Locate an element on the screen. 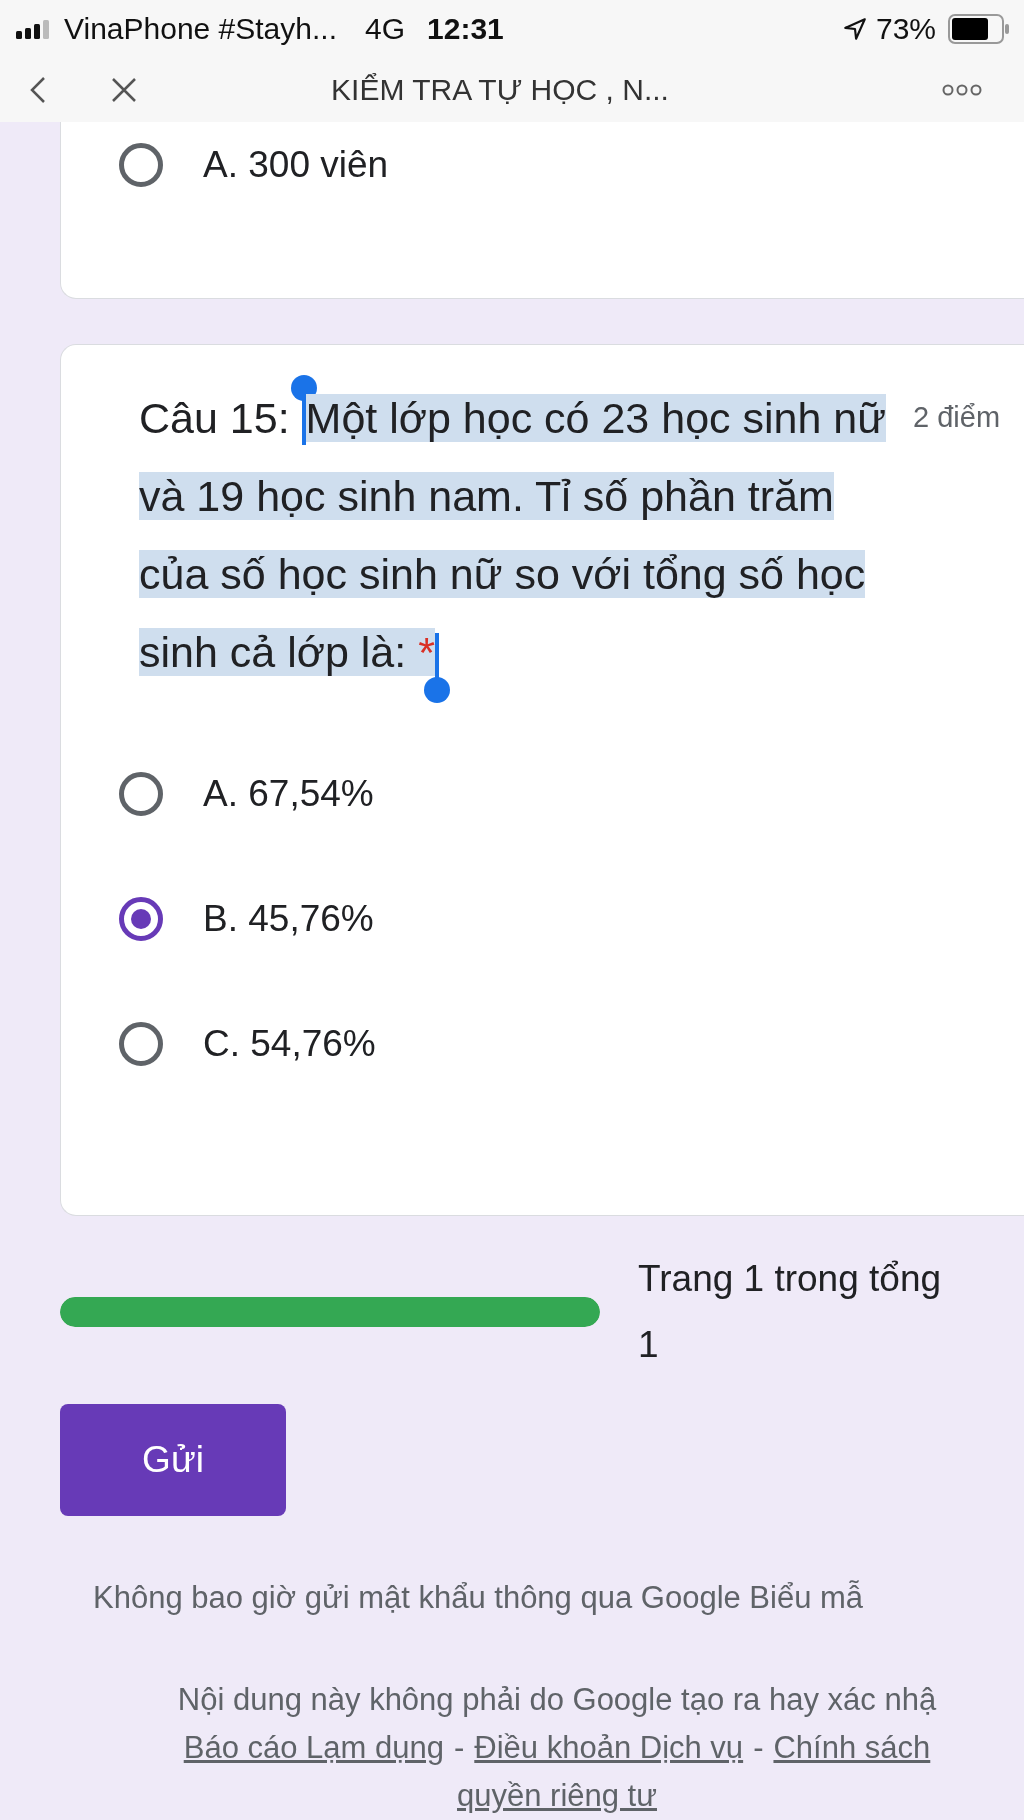 This screenshot has width=1024, height=1820. back-icon is located at coordinates (38, 89).